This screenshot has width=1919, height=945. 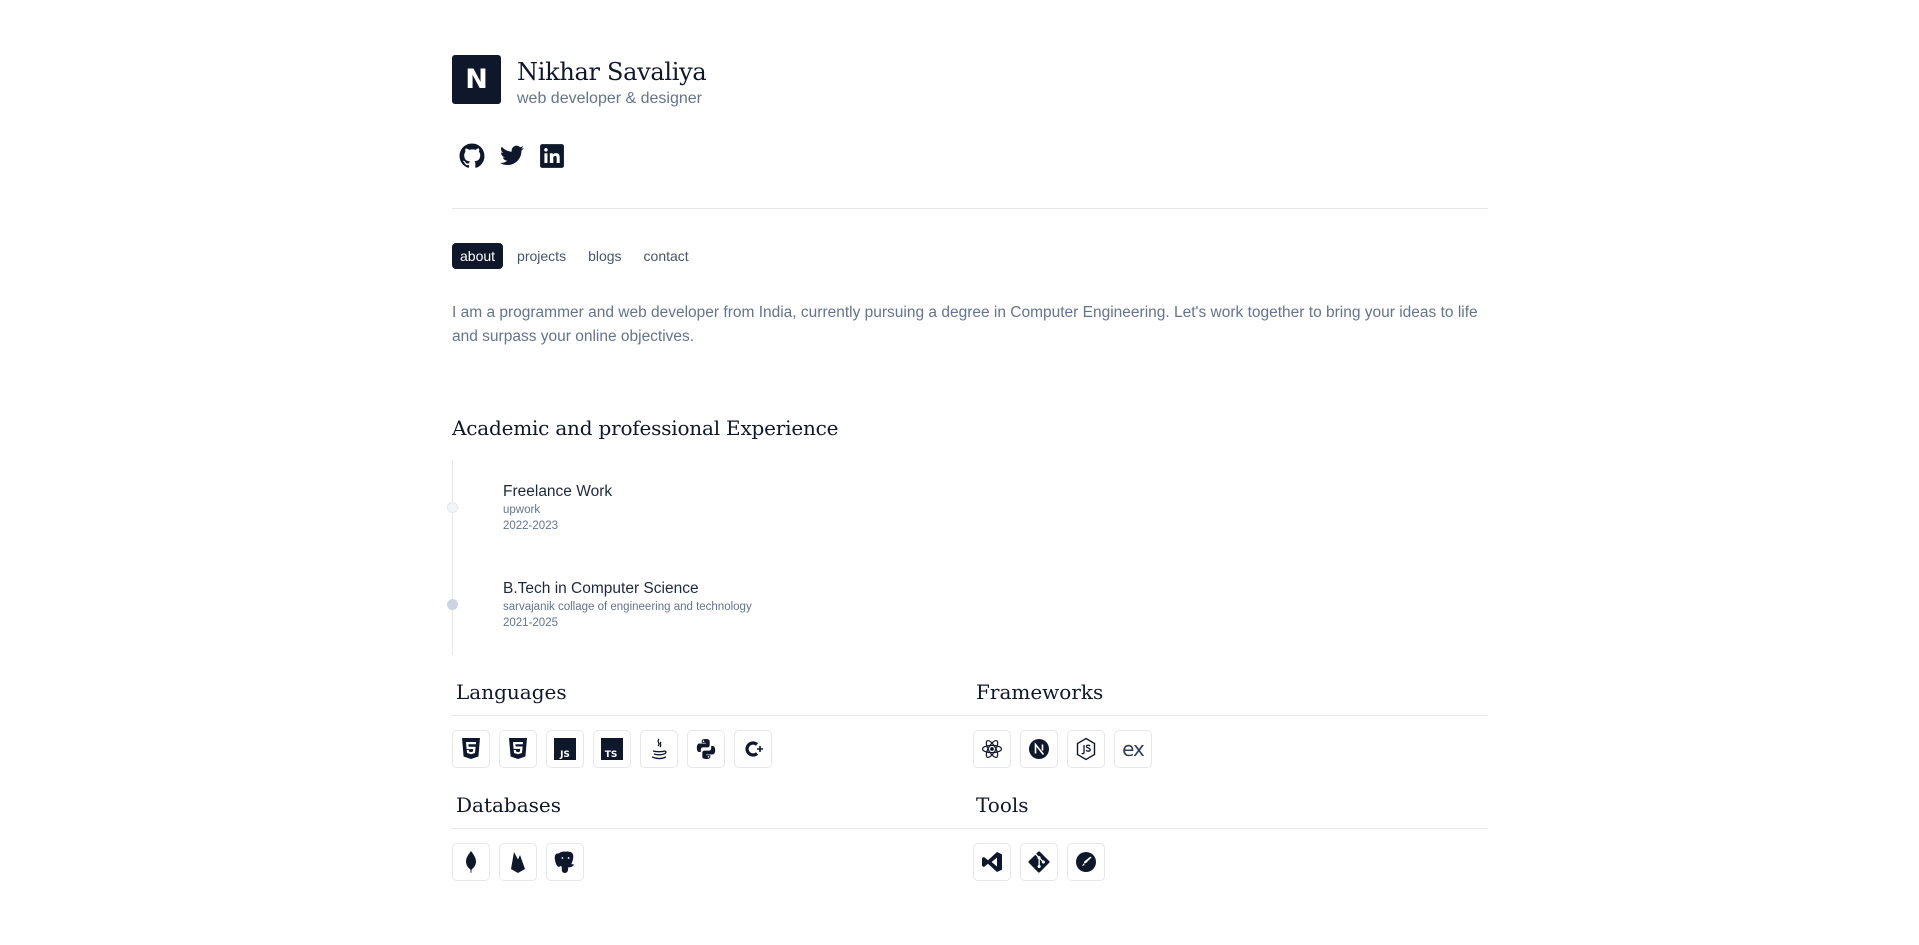 I want to click on frameworks-icons: ex, so click(x=1062, y=749).